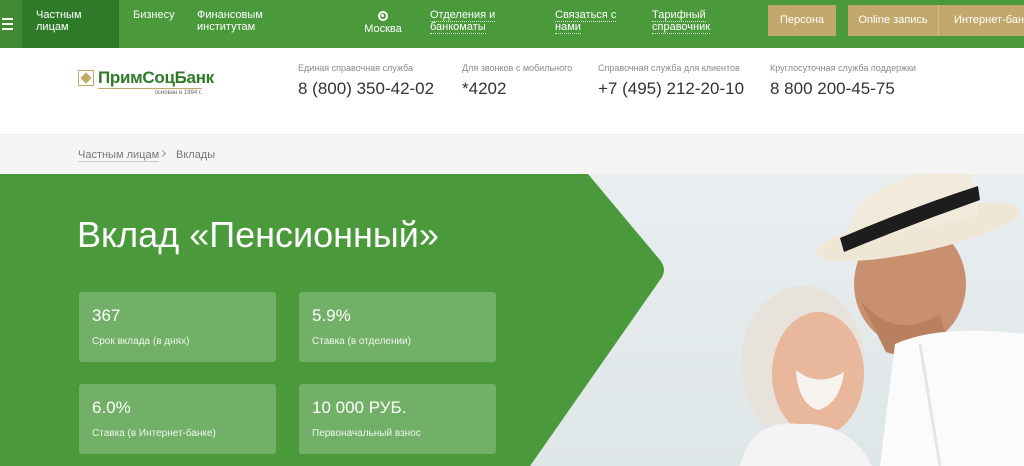  I want to click on page-title: Вклад «Пенсионный», so click(258, 234).